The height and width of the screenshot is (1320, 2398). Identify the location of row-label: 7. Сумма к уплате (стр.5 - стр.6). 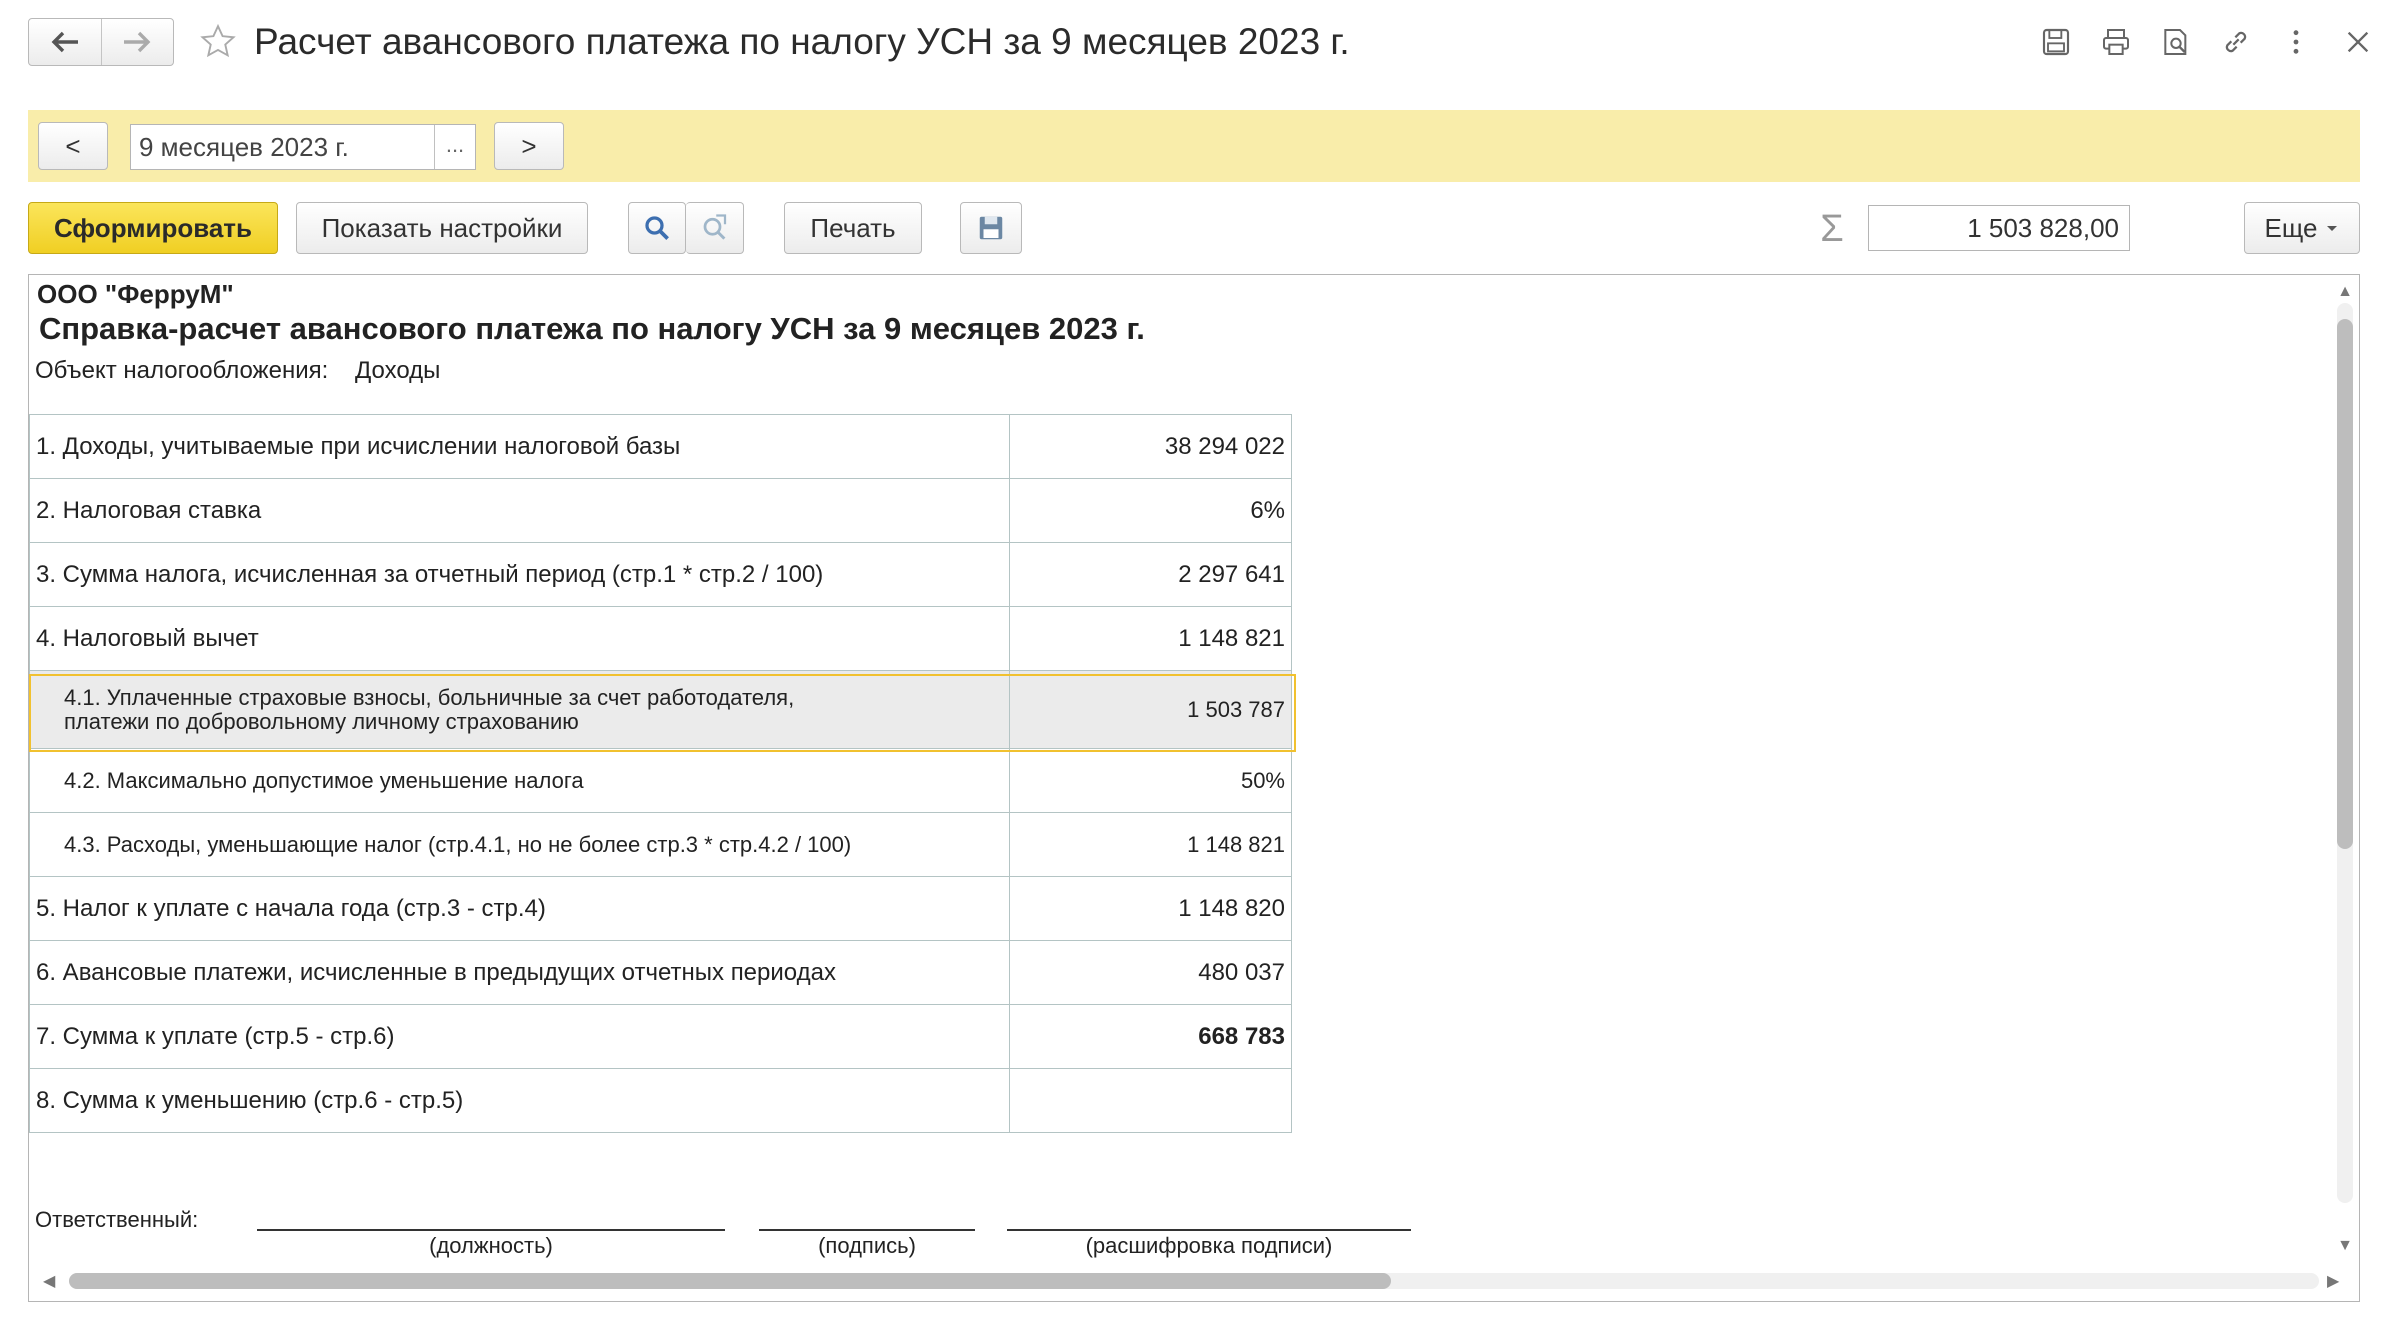
(519, 1036).